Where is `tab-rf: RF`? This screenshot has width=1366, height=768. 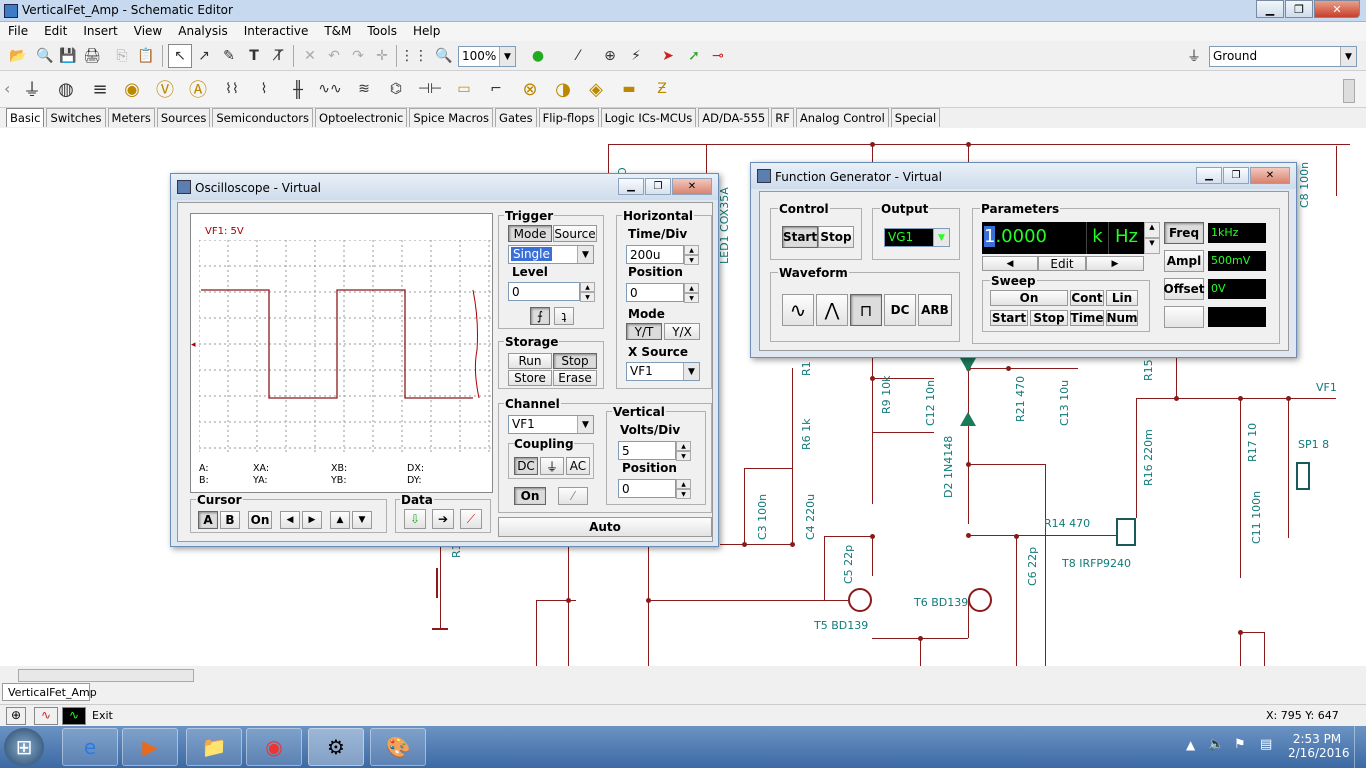
tab-rf: RF is located at coordinates (782, 117).